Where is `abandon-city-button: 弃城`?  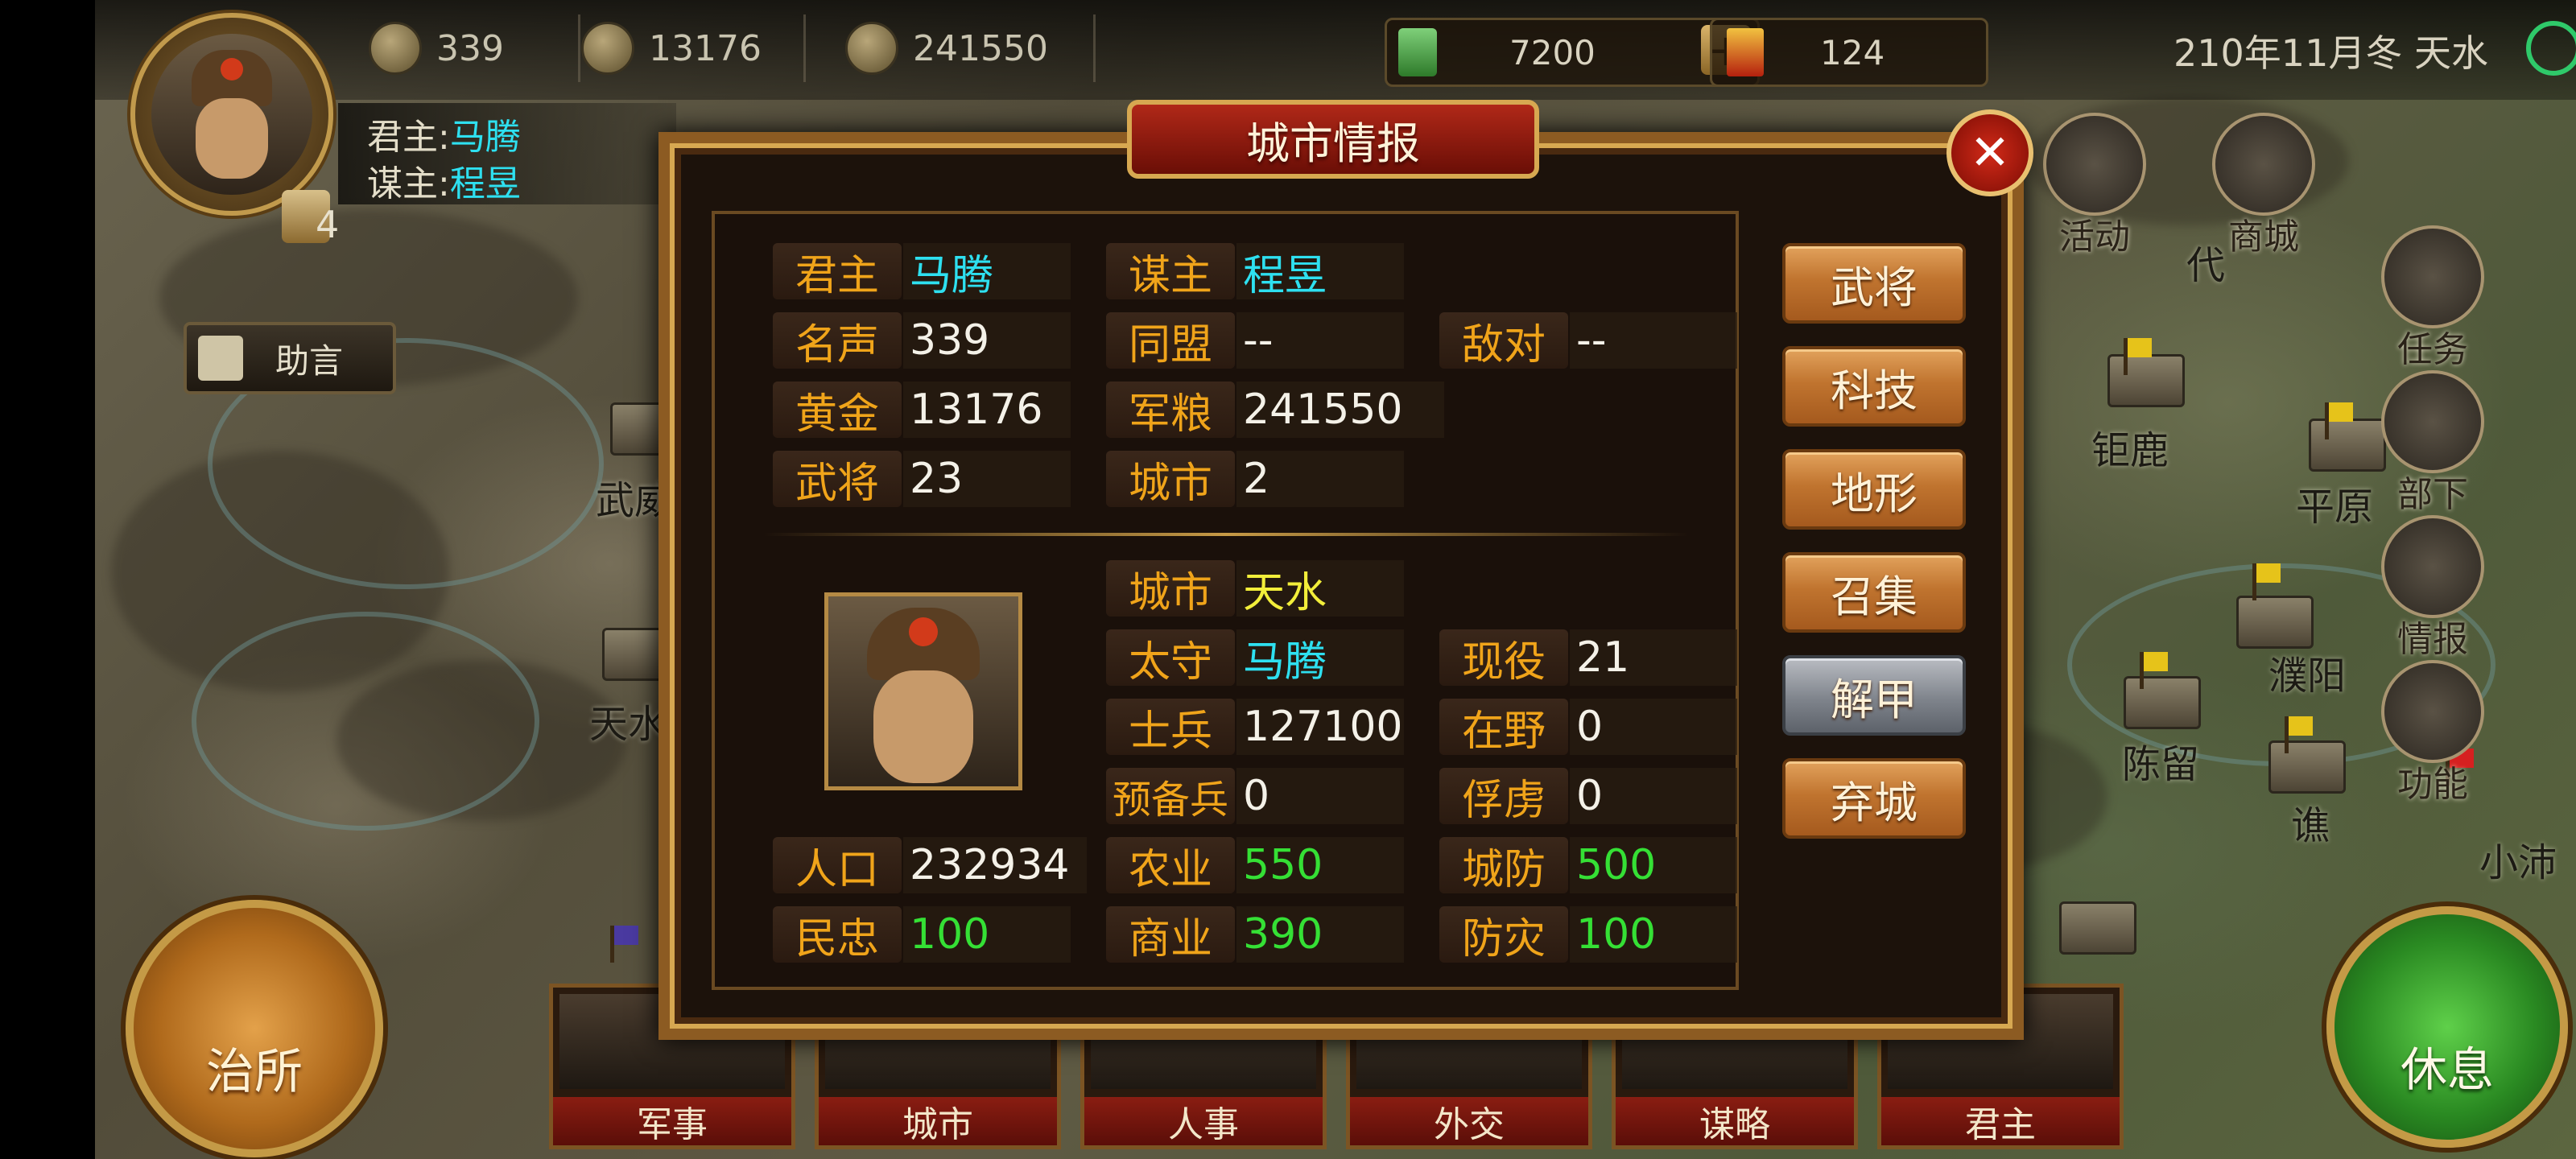 abandon-city-button: 弃城 is located at coordinates (1874, 798).